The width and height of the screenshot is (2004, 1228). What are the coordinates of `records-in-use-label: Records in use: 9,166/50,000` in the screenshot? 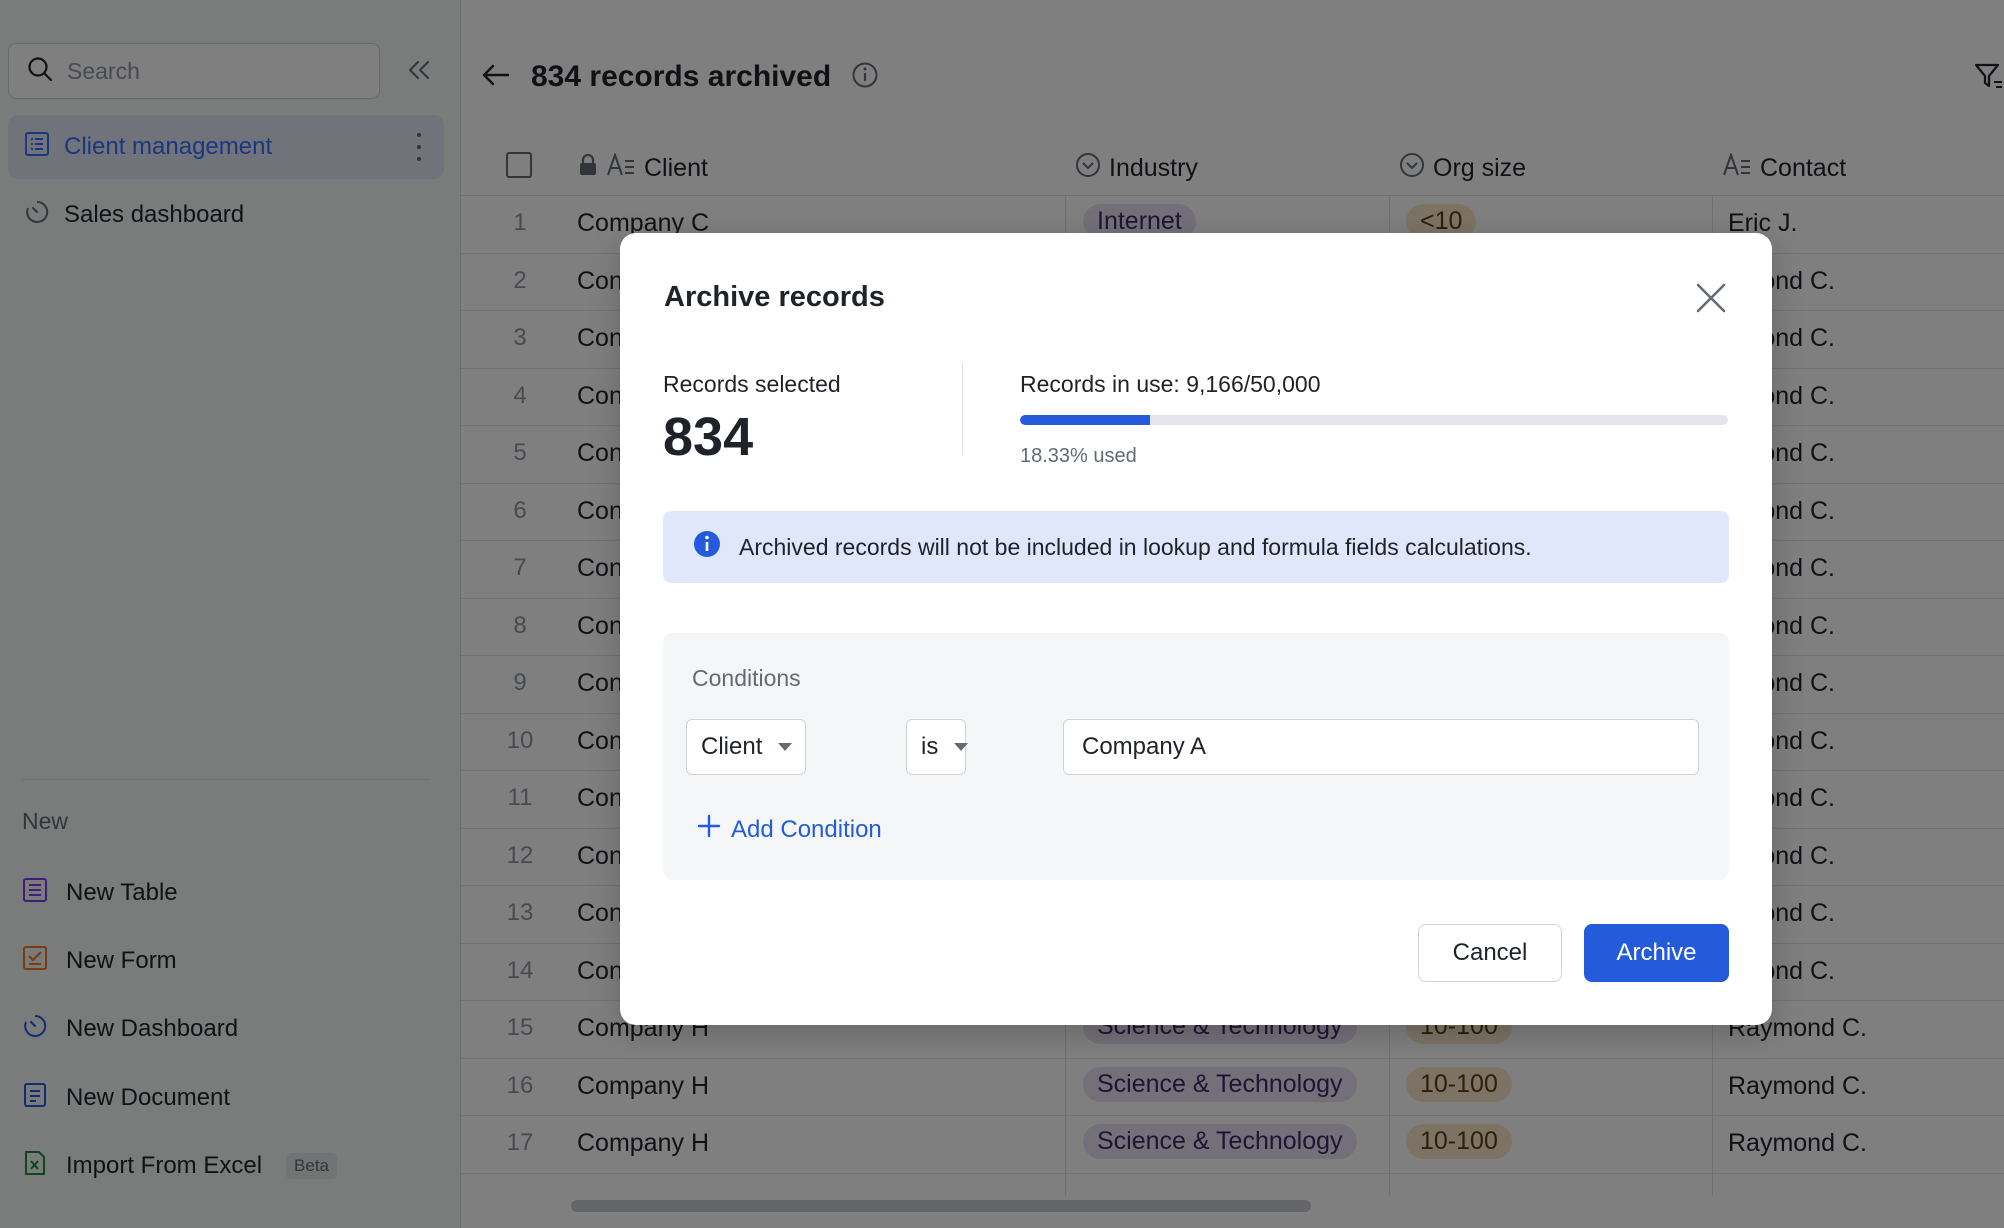 It's located at (1170, 384).